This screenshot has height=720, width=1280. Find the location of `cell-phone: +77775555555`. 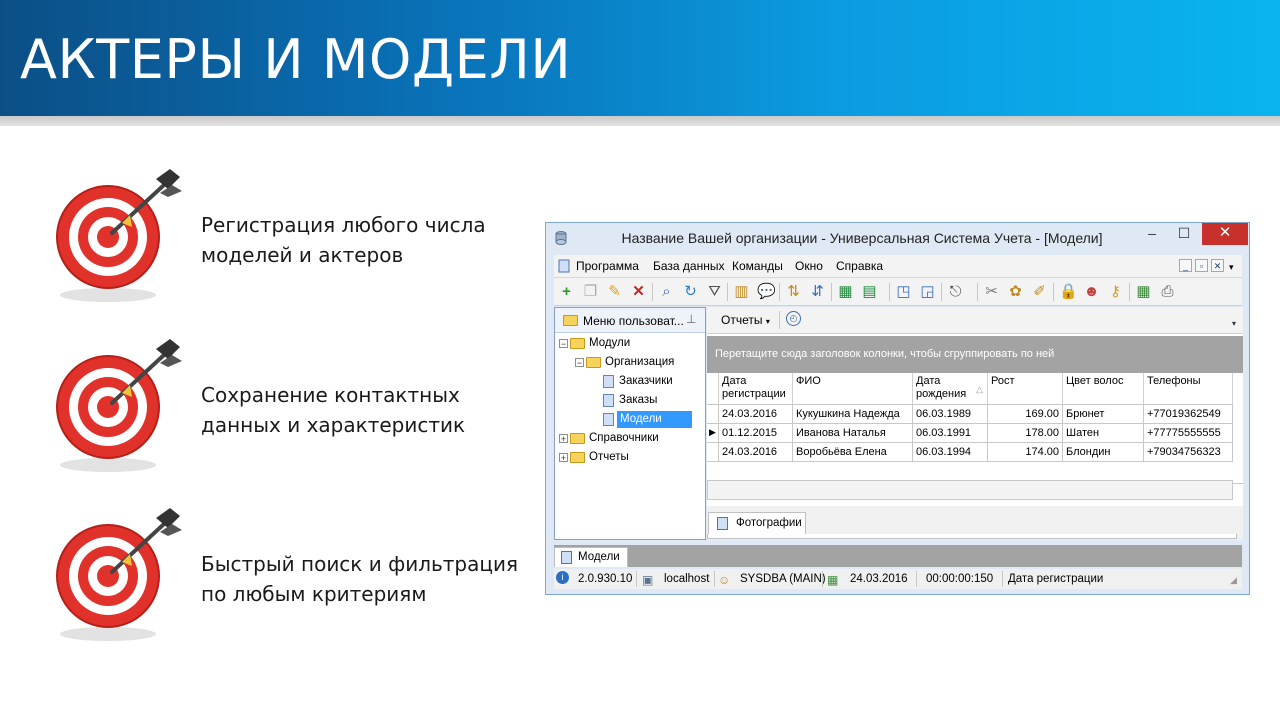

cell-phone: +77775555555 is located at coordinates (1188, 433).